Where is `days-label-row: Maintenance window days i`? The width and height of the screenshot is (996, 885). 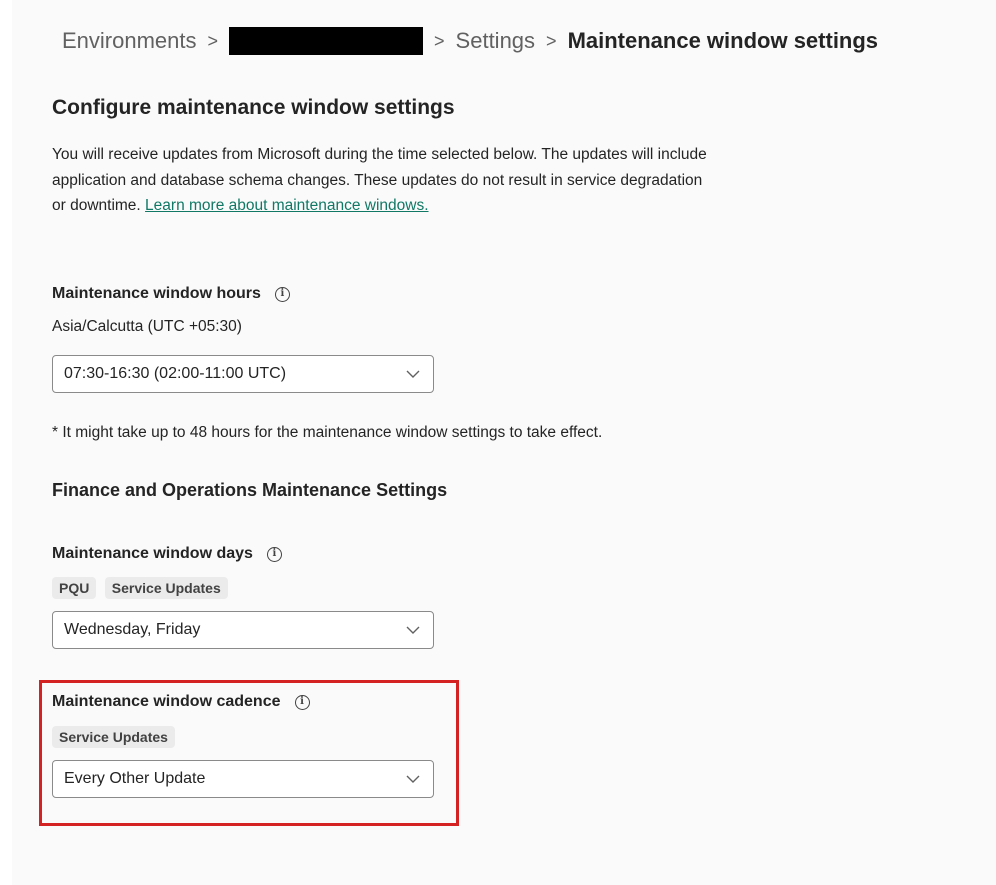
days-label-row: Maintenance window days i is located at coordinates (167, 554).